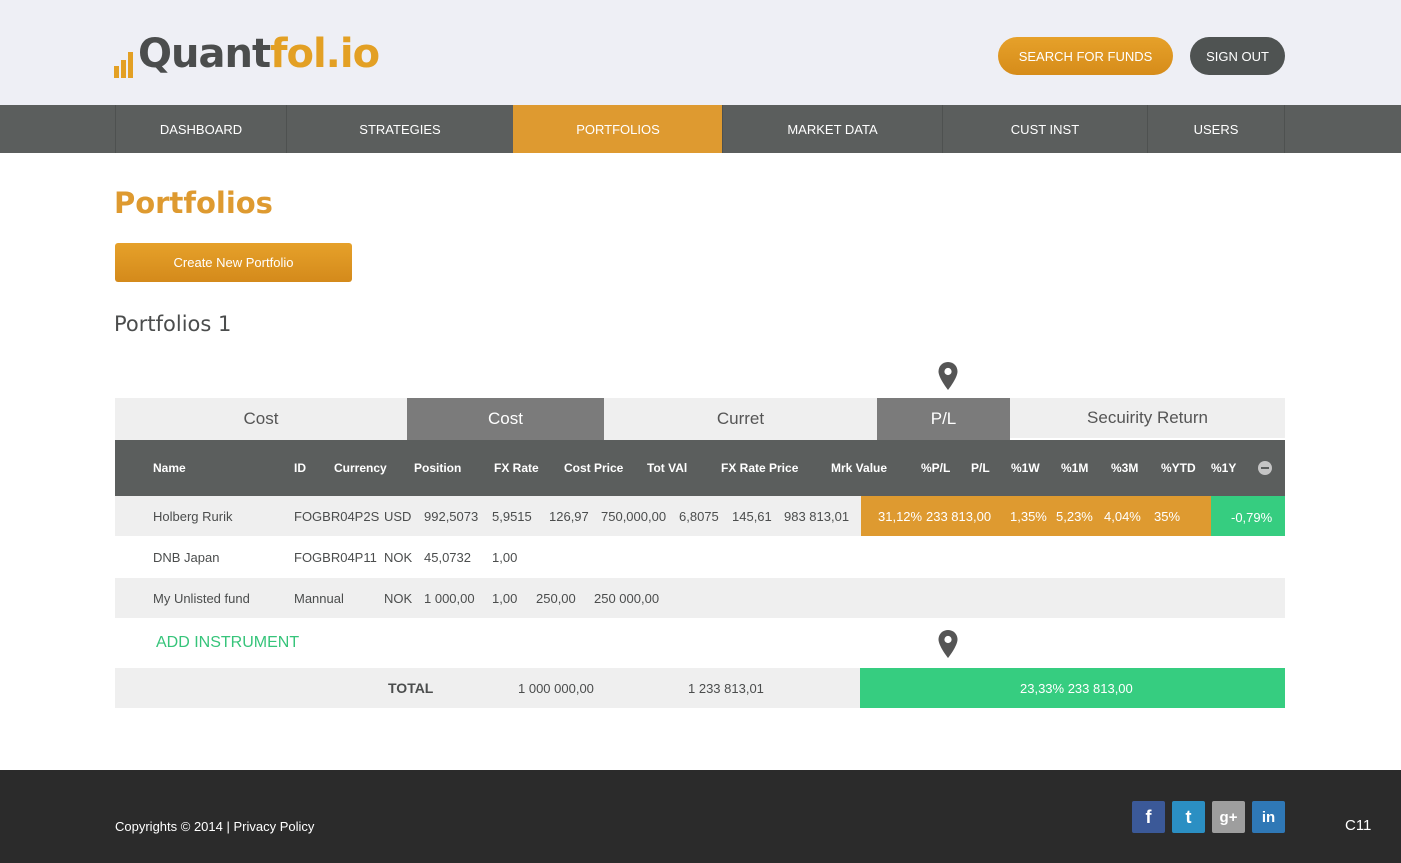 The width and height of the screenshot is (1401, 863). Describe the element at coordinates (125, 64) in the screenshot. I see `logo-bars-icon` at that location.